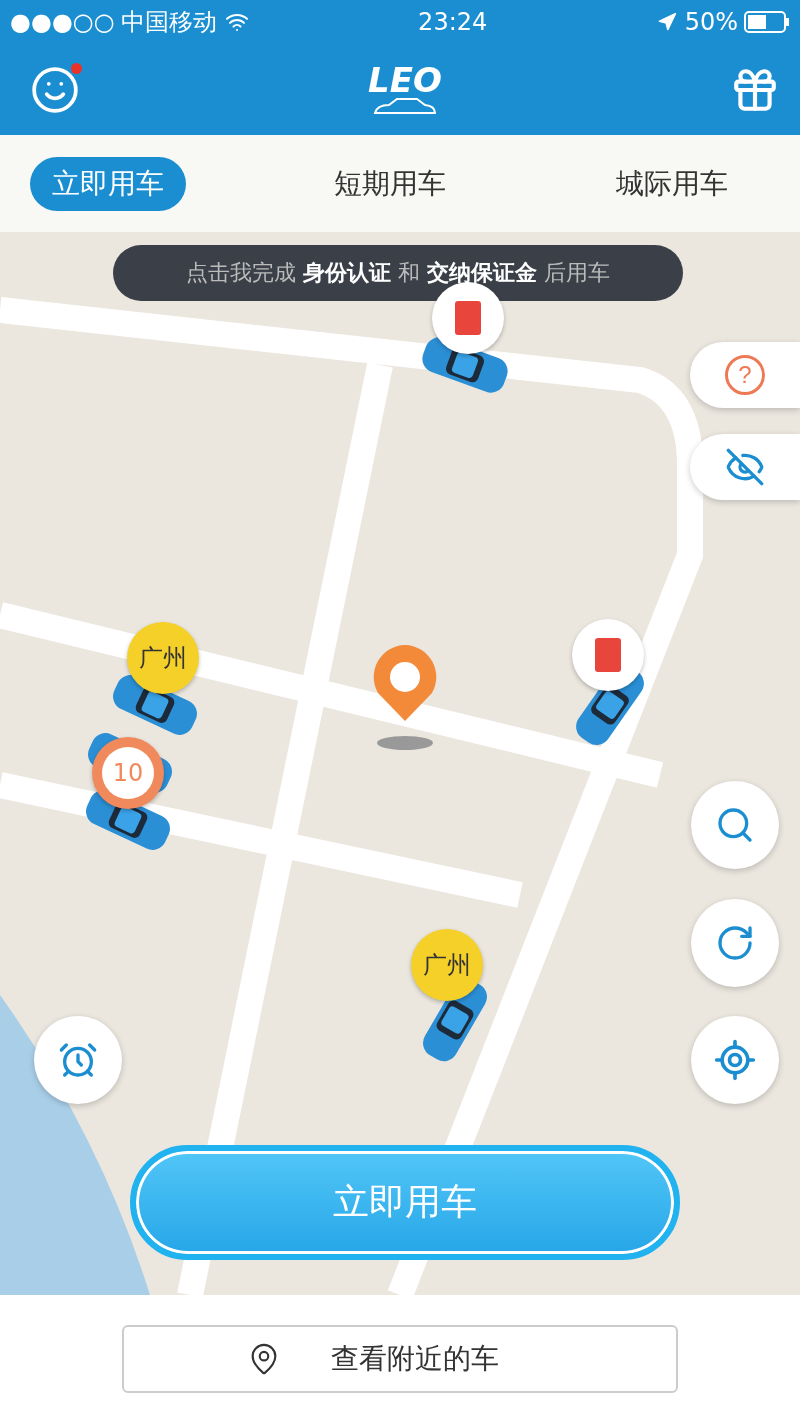 This screenshot has height=1422, width=800. Describe the element at coordinates (453, 22) in the screenshot. I see `clock-time: 23:24` at that location.